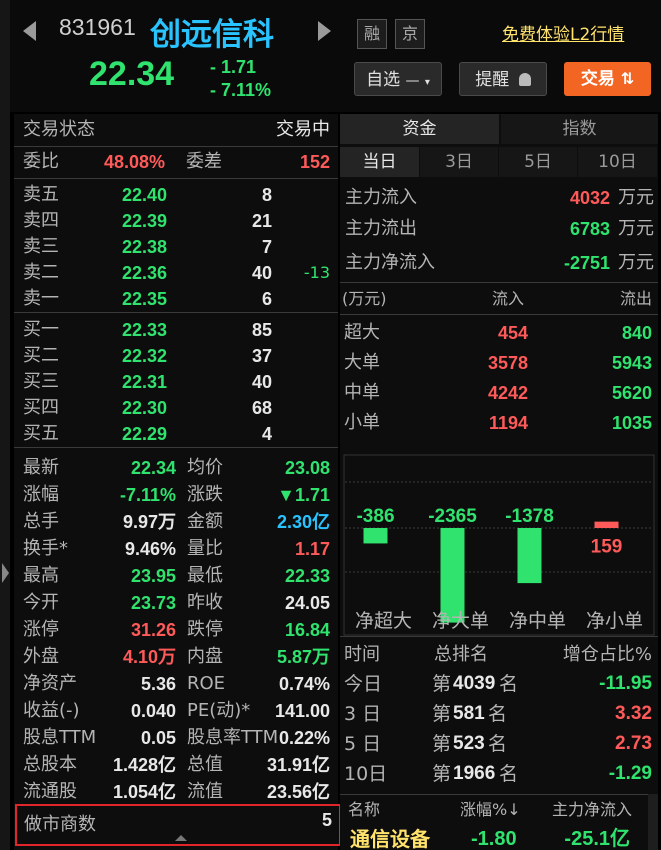 The width and height of the screenshot is (661, 850). I want to click on swap-arrows-icon: ⇅, so click(627, 78).